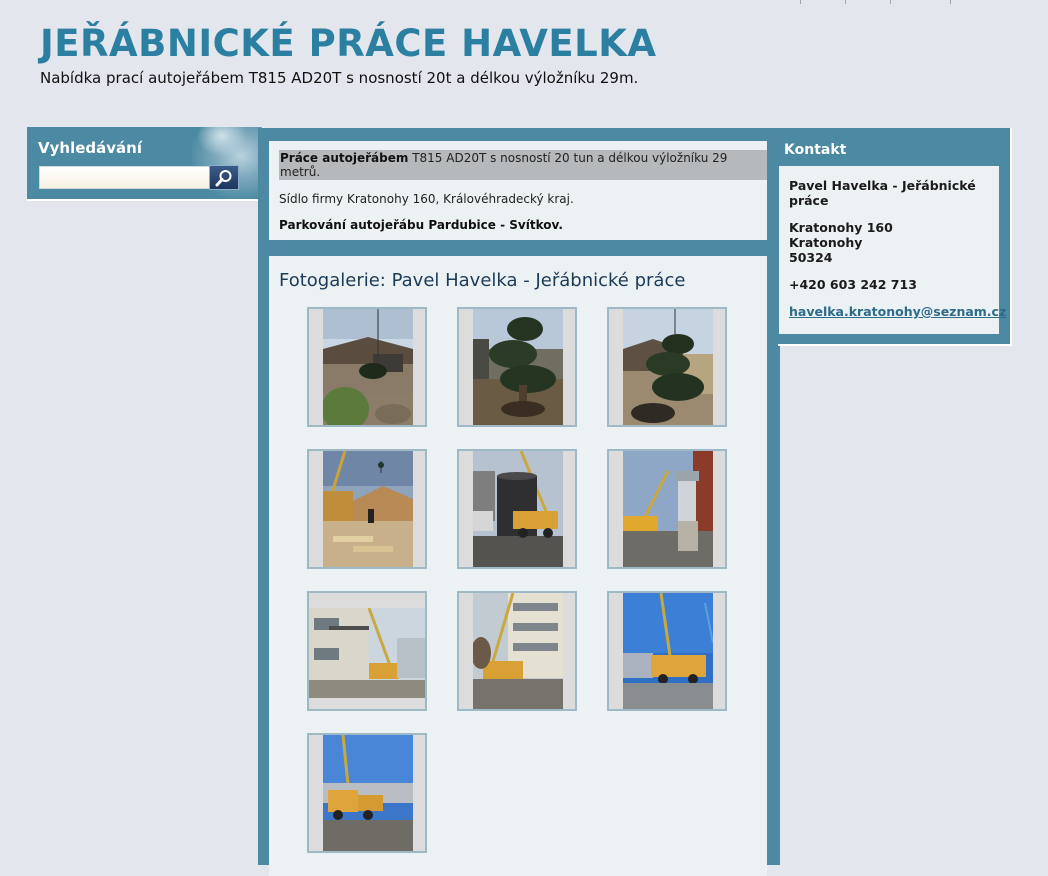 The height and width of the screenshot is (876, 1048). I want to click on site-title: JEŘÁBNICKÉ PRÁCE HAVELKA, so click(348, 43).